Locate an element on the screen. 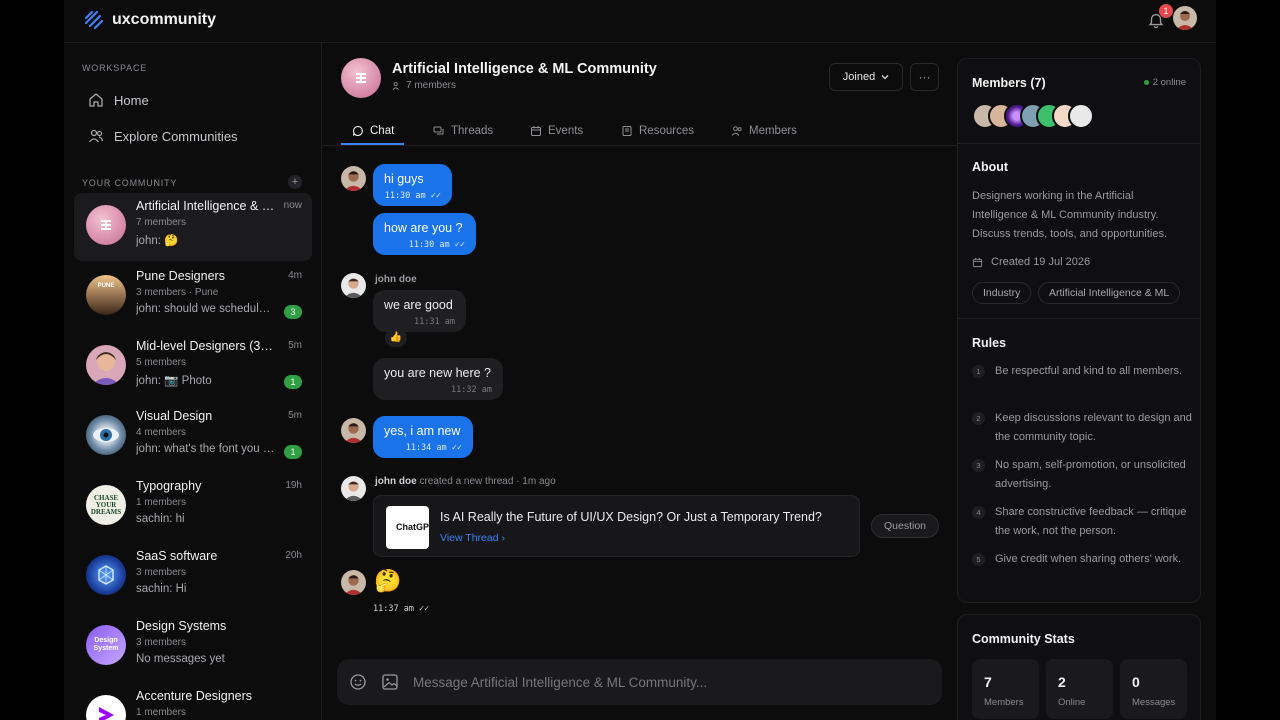 The width and height of the screenshot is (1280, 720). book-icon is located at coordinates (627, 131).